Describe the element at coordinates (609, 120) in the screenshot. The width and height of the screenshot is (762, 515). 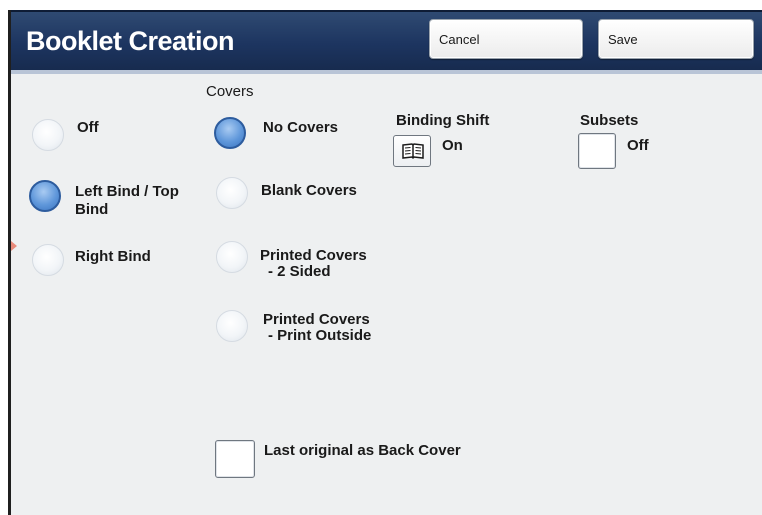
I see `subsets-heading: Subsets` at that location.